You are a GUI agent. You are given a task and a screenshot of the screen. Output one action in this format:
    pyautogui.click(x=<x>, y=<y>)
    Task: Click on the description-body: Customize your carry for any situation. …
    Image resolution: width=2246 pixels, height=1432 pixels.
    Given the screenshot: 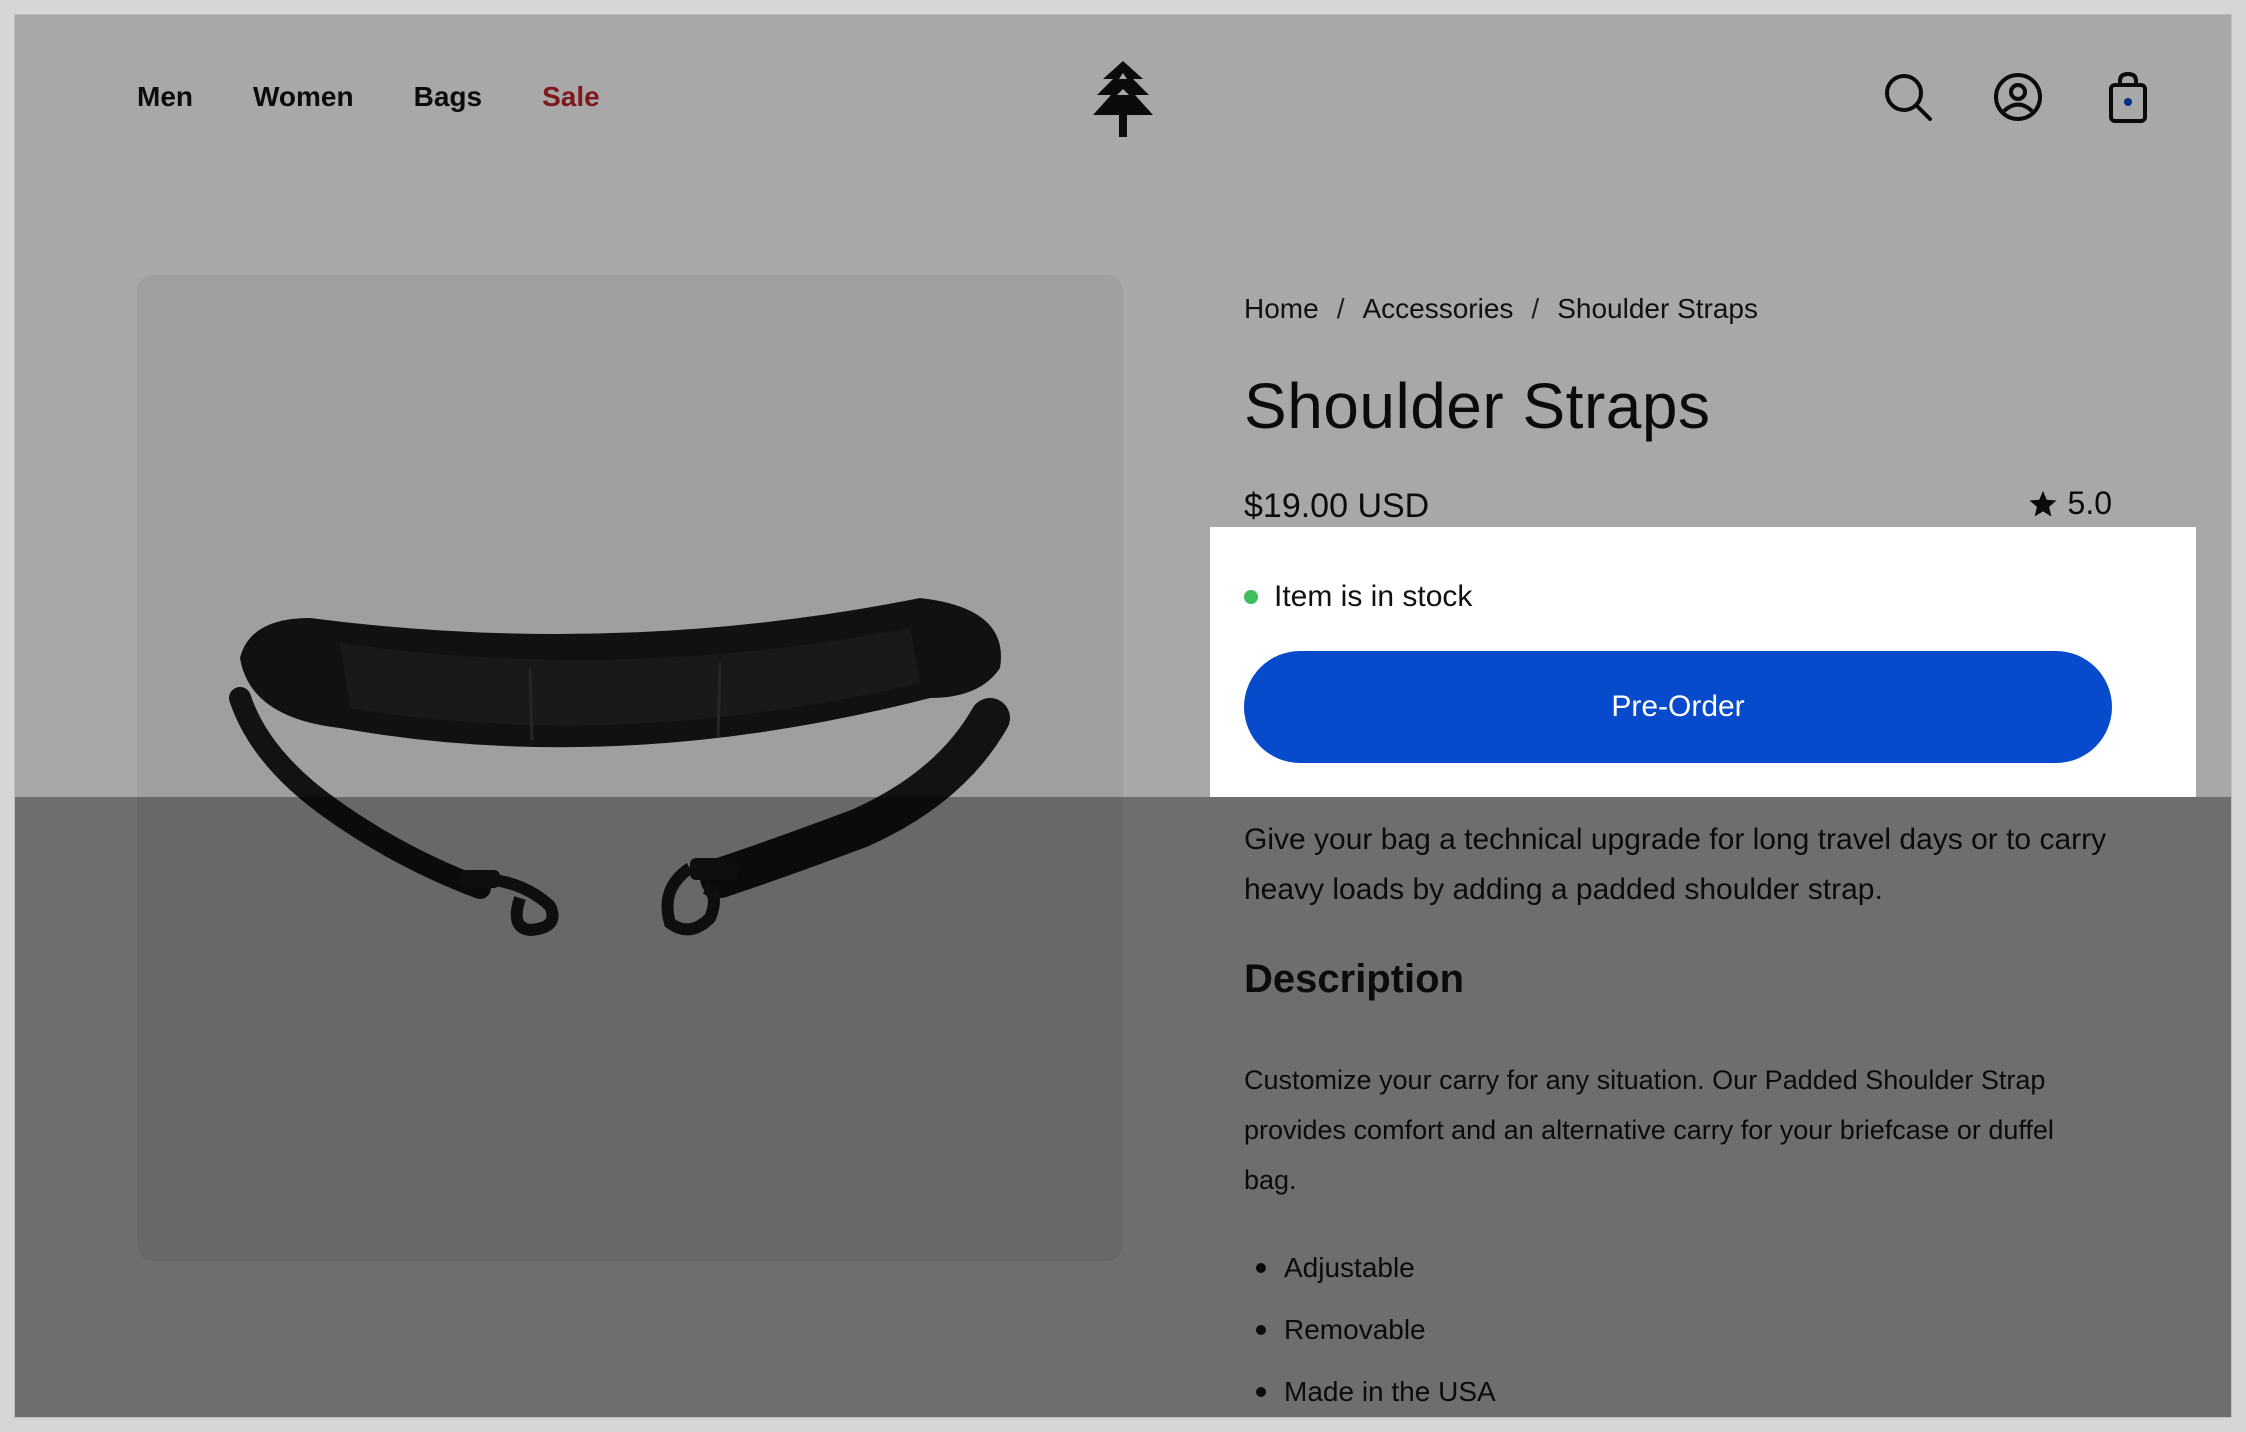 What is the action you would take?
    pyautogui.click(x=1649, y=1130)
    